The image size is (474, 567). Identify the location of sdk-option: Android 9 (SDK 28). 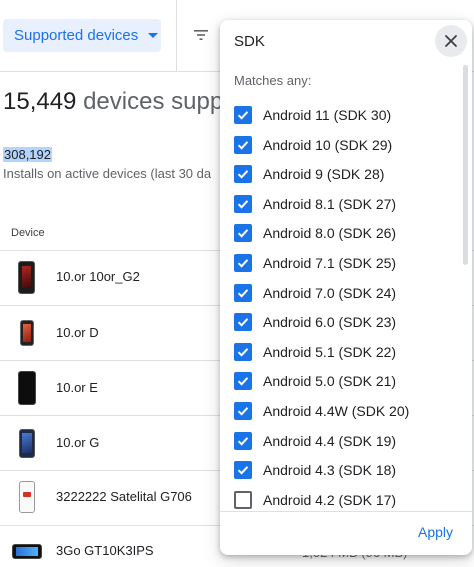
(309, 174).